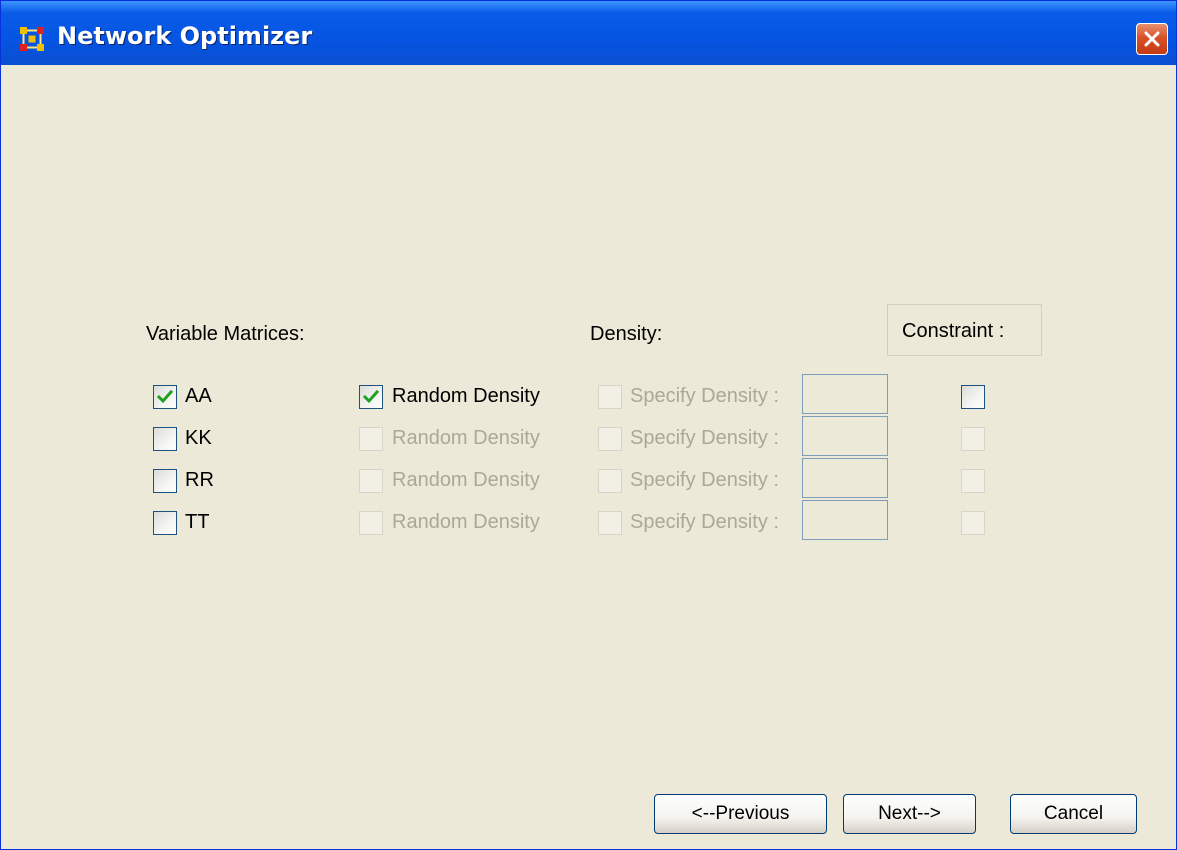 This screenshot has width=1177, height=850. I want to click on matrix-label: AA, so click(198, 396).